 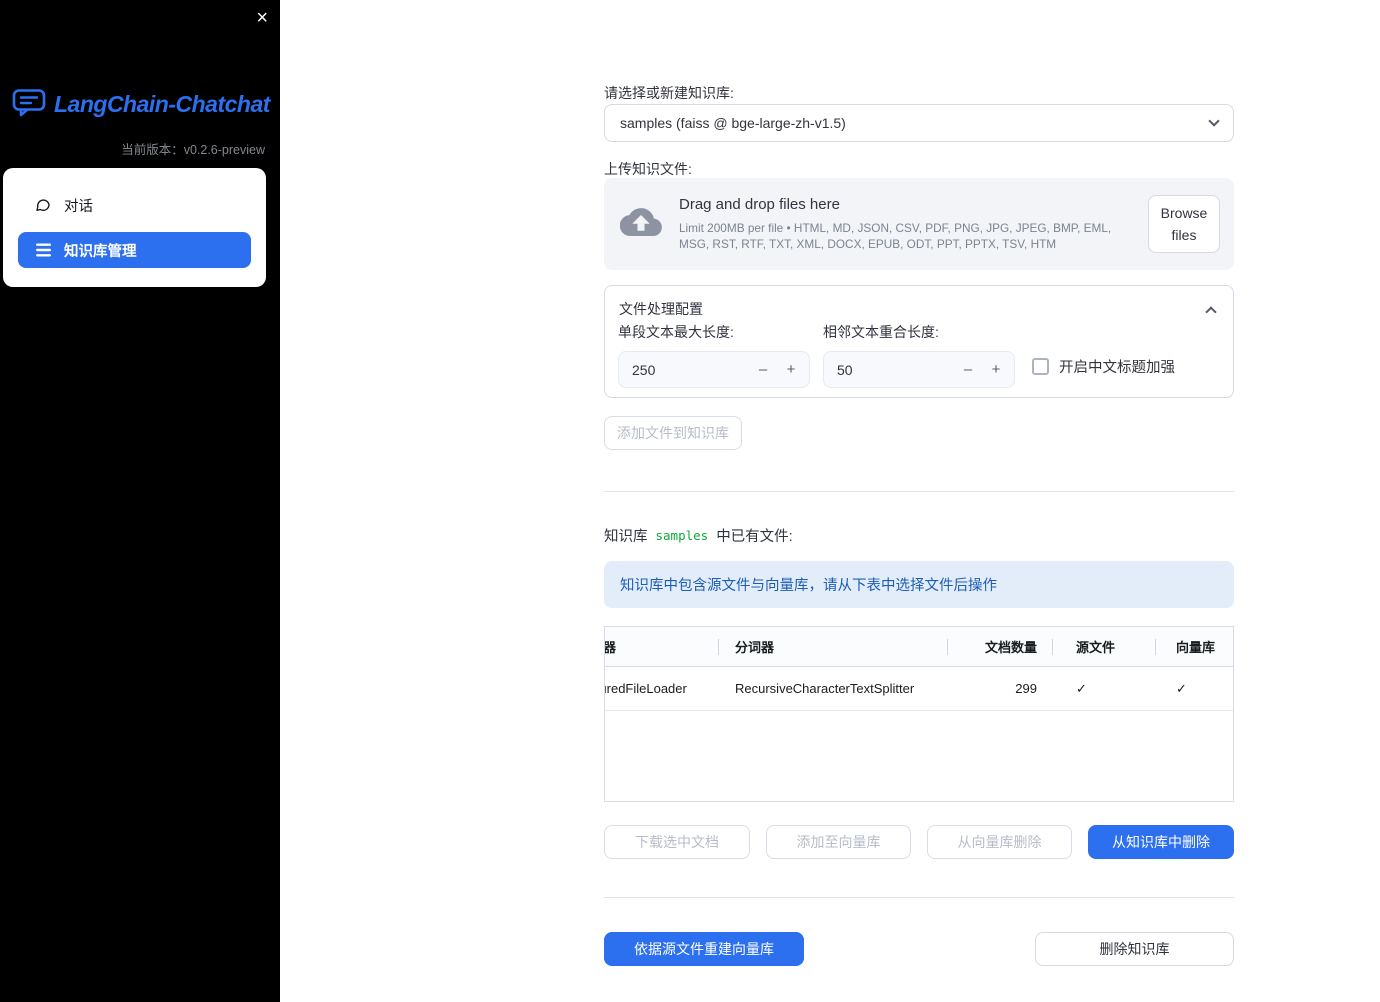 I want to click on drop-files-text: Drag and drop files here, so click(x=759, y=204).